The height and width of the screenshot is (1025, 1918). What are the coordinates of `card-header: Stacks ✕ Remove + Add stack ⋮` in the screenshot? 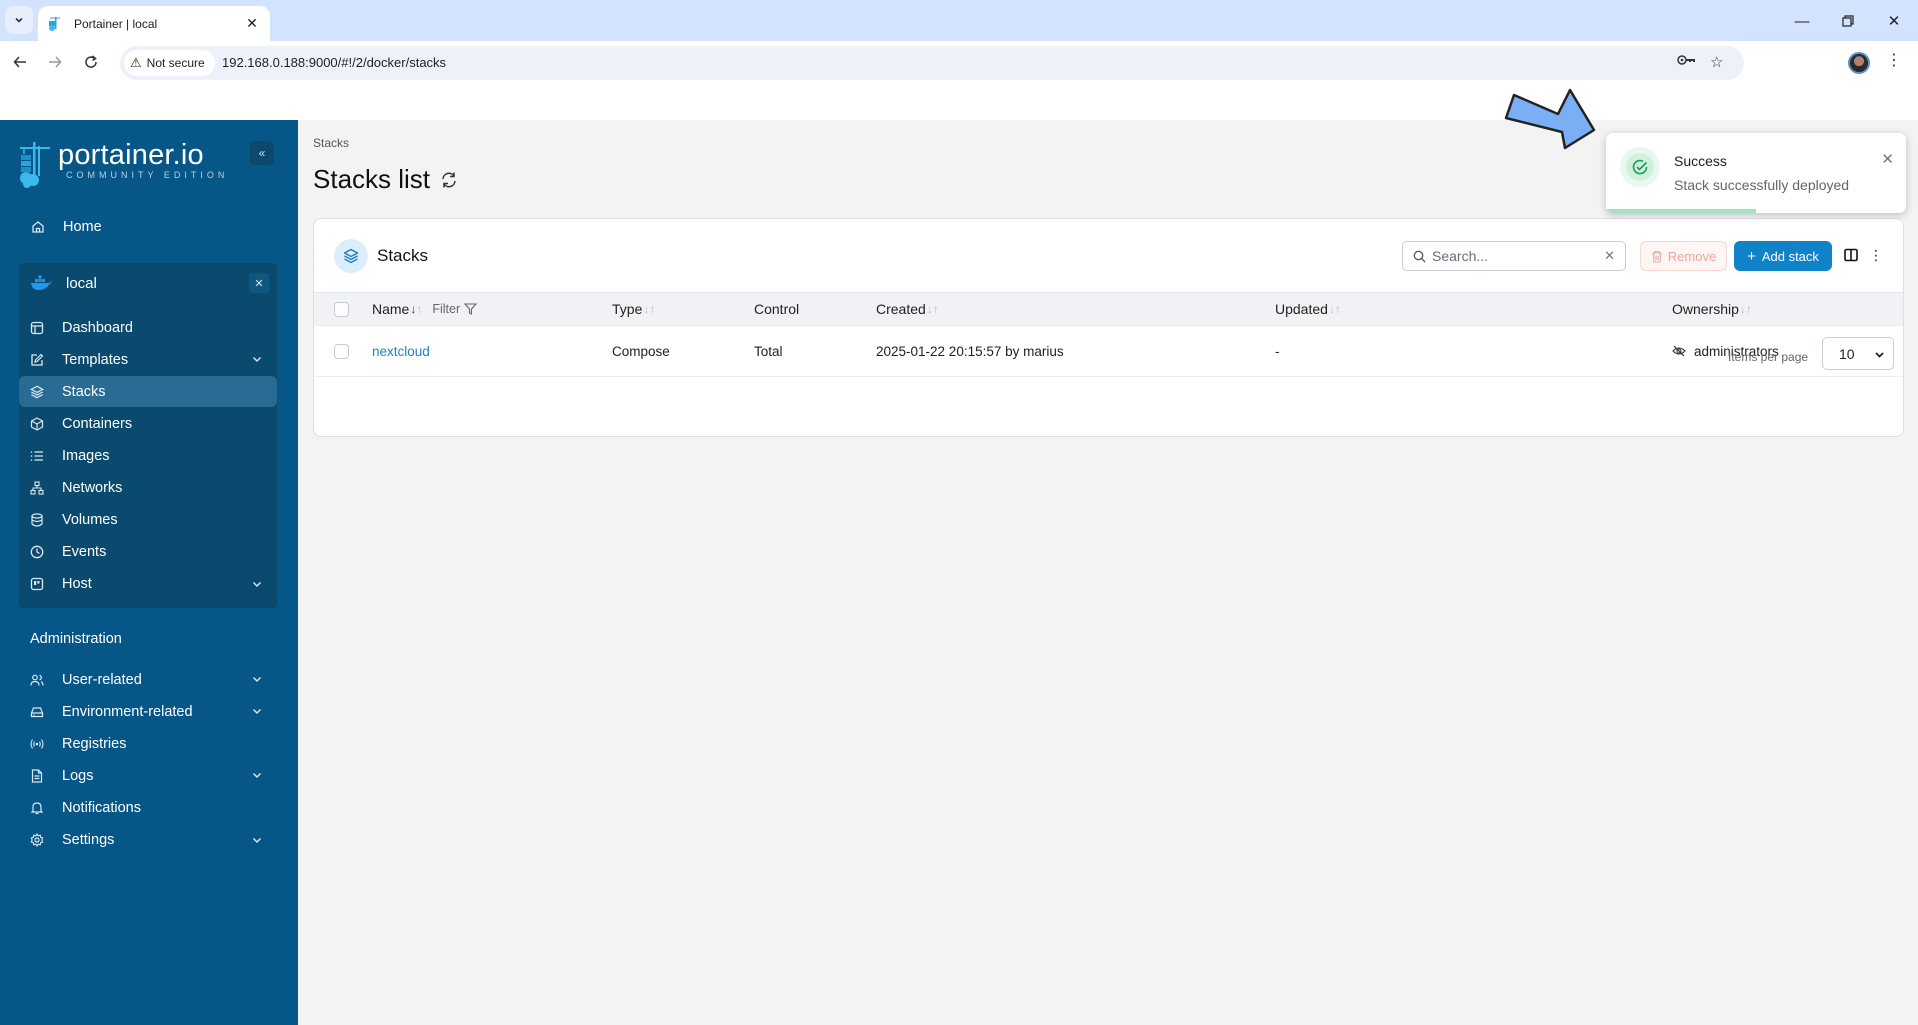 It's located at (1108, 256).